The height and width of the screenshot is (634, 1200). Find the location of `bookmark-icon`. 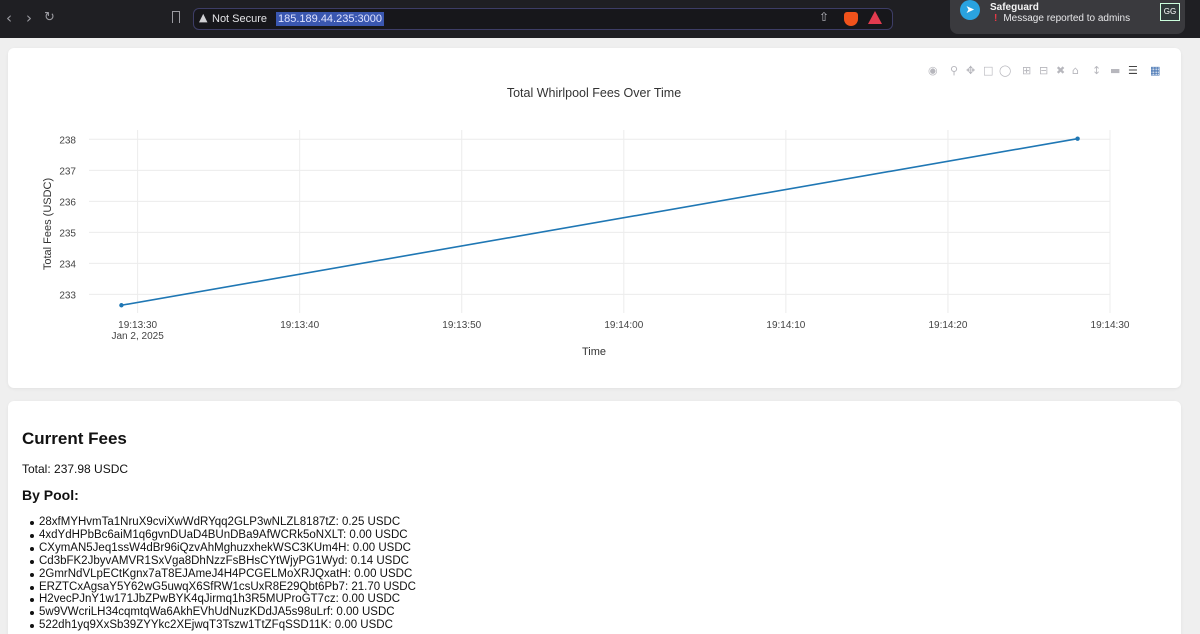

bookmark-icon is located at coordinates (176, 17).